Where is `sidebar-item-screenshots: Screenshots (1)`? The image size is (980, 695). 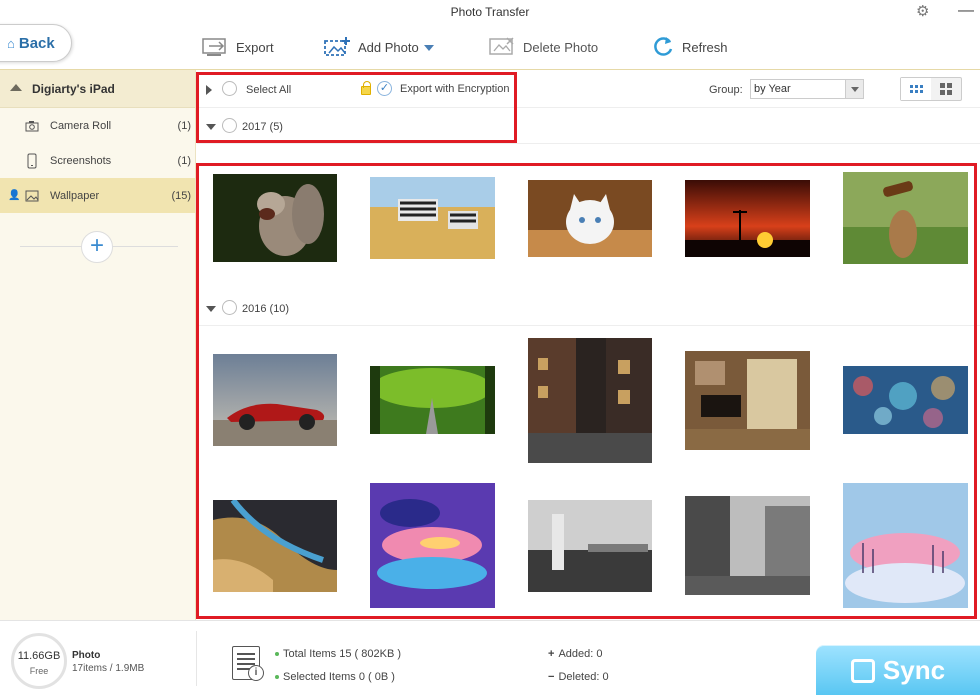 sidebar-item-screenshots: Screenshots (1) is located at coordinates (97, 160).